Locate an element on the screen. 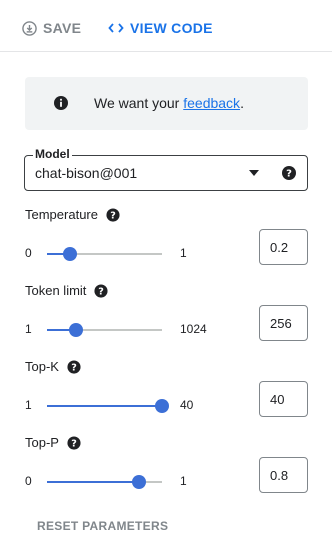 This screenshot has height=560, width=332. toolbar: SAVE VIEW CODE is located at coordinates (166, 26).